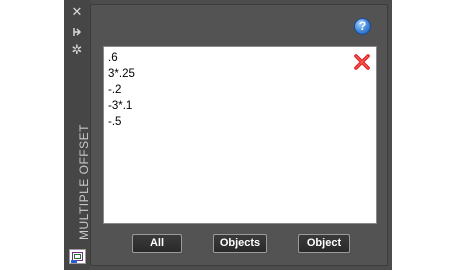  I want to click on help-icon: ?, so click(362, 26).